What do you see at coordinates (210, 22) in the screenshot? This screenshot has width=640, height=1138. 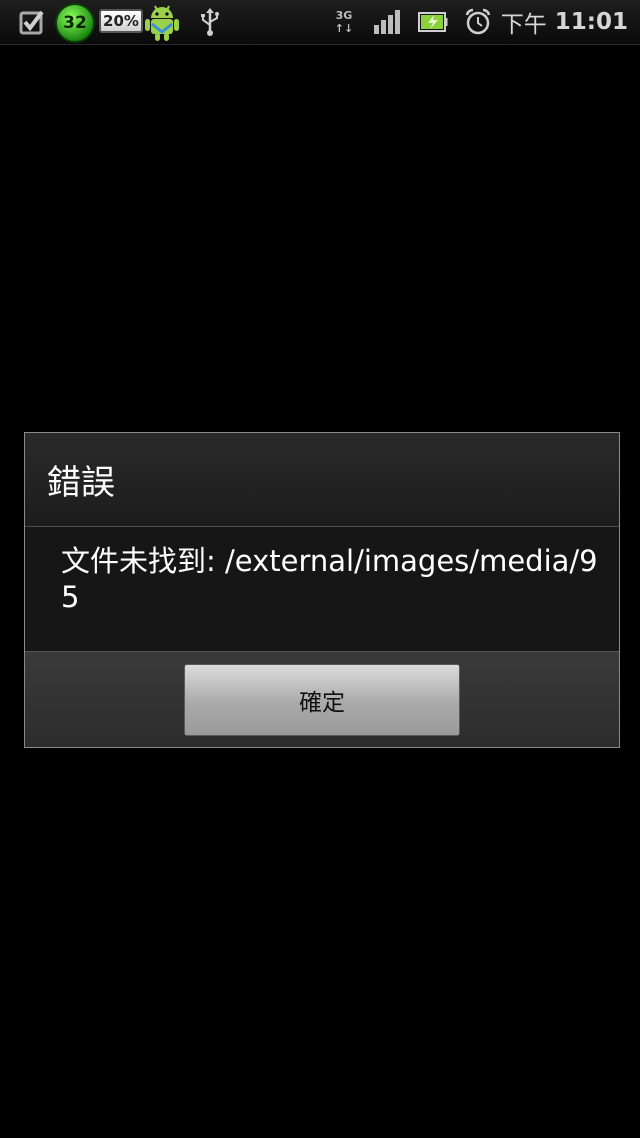 I see `usb-icon` at bounding box center [210, 22].